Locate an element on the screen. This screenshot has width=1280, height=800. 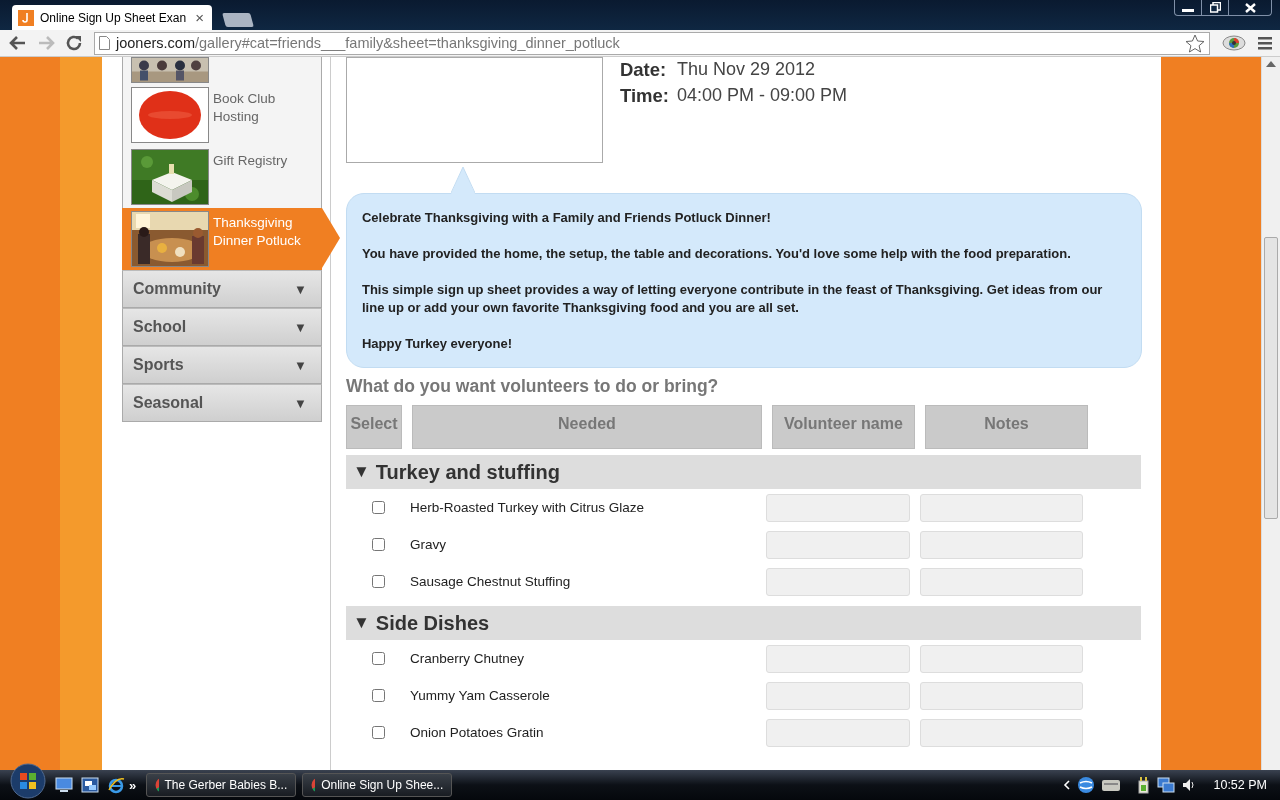
category-label: Community is located at coordinates (176, 289).